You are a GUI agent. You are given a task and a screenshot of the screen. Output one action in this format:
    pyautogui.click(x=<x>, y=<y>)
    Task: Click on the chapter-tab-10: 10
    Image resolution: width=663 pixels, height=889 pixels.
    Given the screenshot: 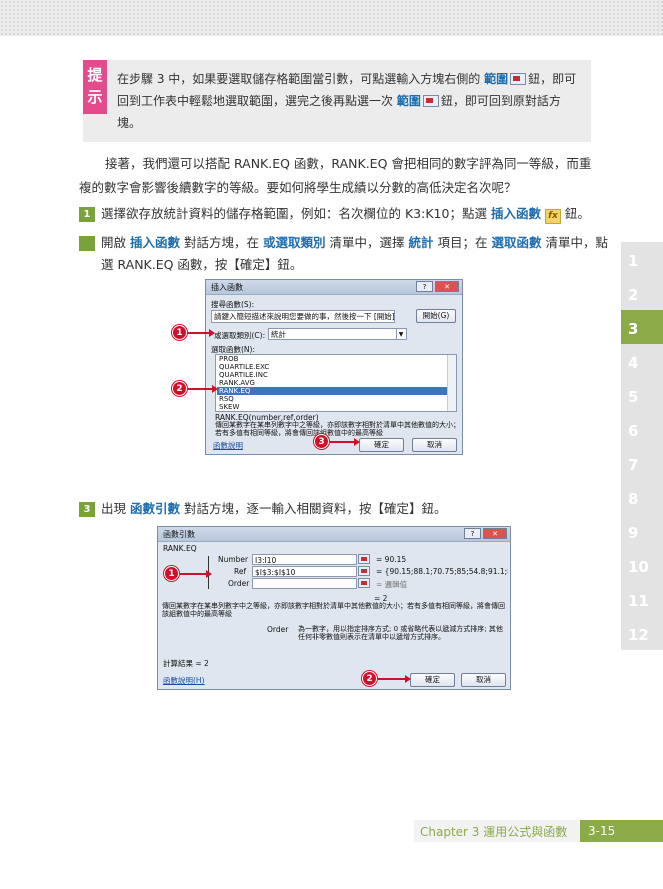 What is the action you would take?
    pyautogui.click(x=642, y=565)
    